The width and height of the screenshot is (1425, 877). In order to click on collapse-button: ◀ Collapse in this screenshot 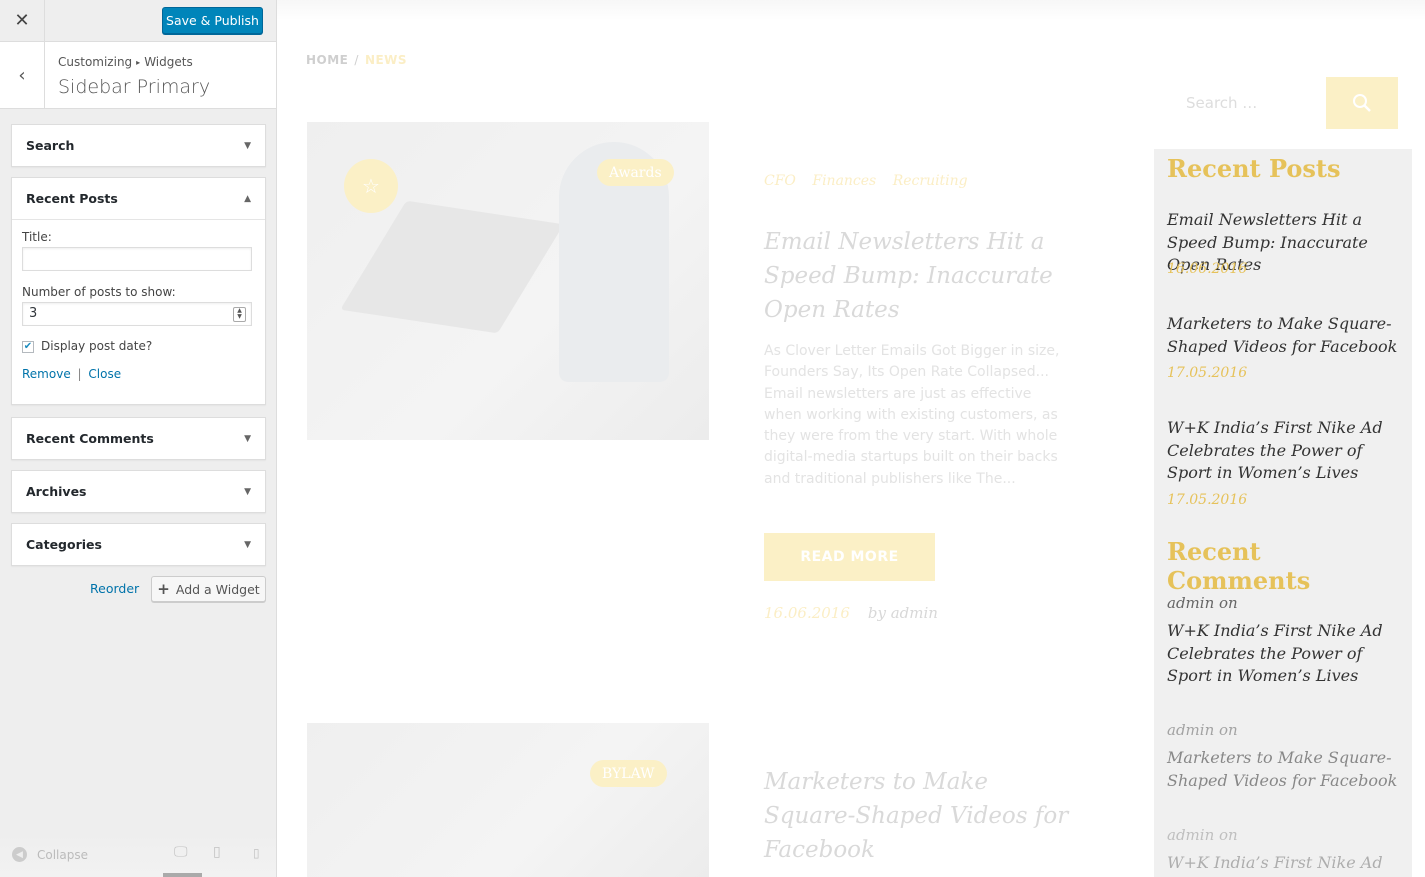, I will do `click(50, 854)`.